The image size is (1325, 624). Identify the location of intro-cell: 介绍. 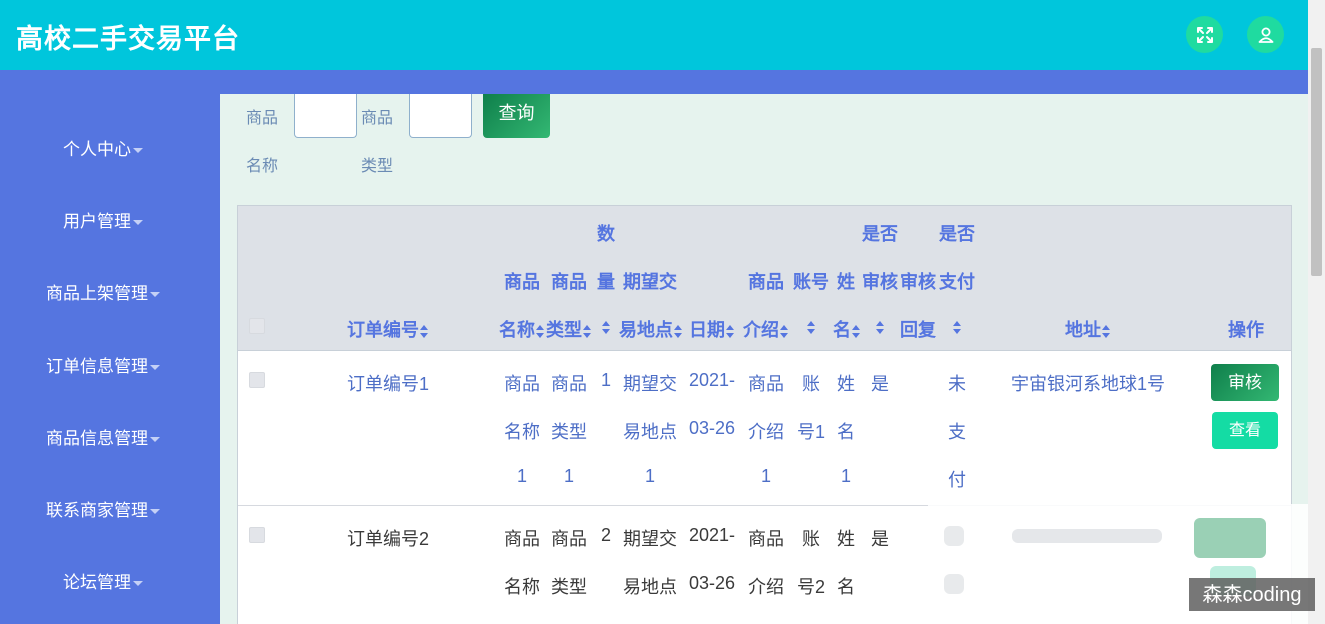
(766, 587).